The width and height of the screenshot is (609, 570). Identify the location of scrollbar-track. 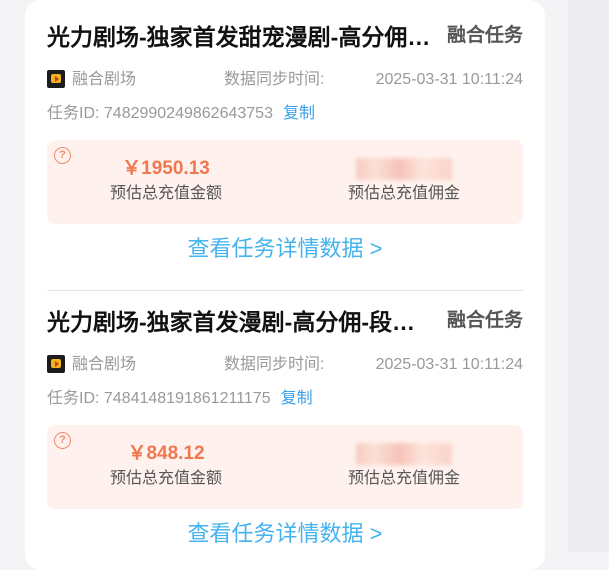
(588, 276).